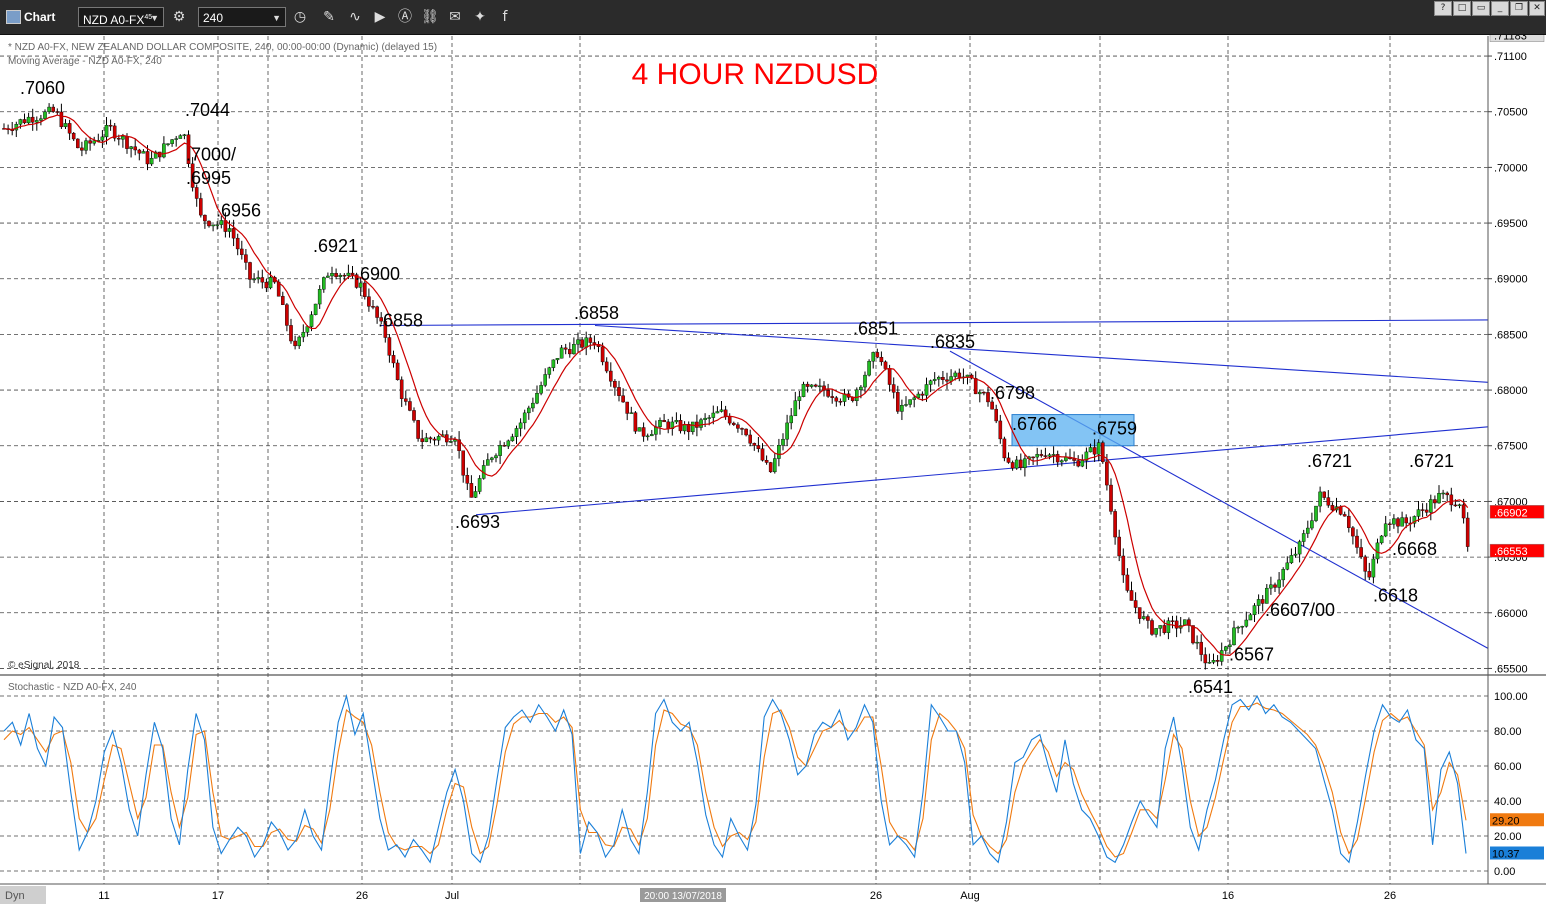 This screenshot has height=906, width=1546. What do you see at coordinates (15, 896) in the screenshot?
I see `dyn-label: Dyn` at bounding box center [15, 896].